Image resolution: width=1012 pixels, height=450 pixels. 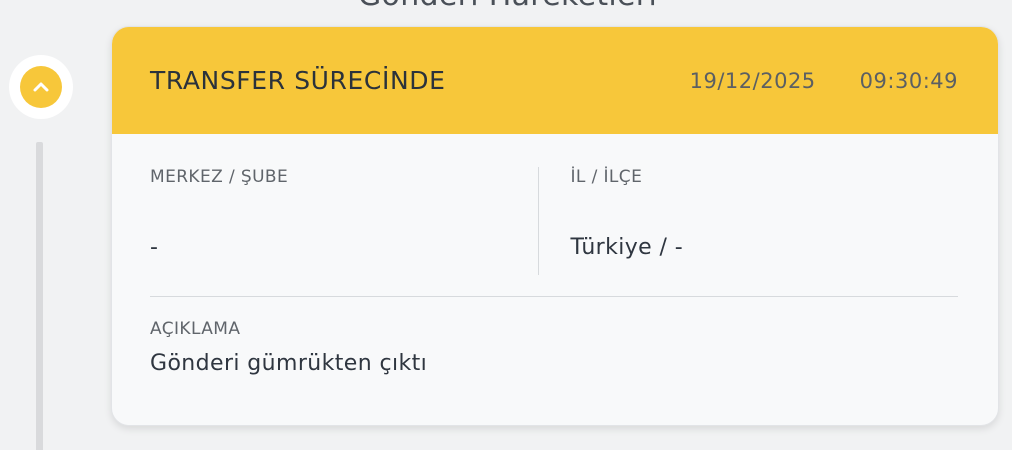 What do you see at coordinates (154, 247) in the screenshot?
I see `branch-value: -` at bounding box center [154, 247].